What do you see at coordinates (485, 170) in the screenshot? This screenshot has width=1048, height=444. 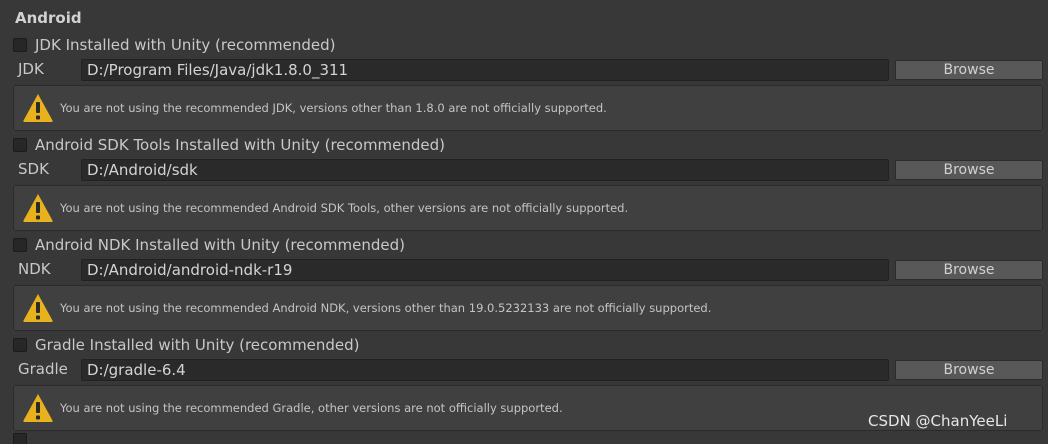 I see `sdk-path-field: D:/Android/sdk` at bounding box center [485, 170].